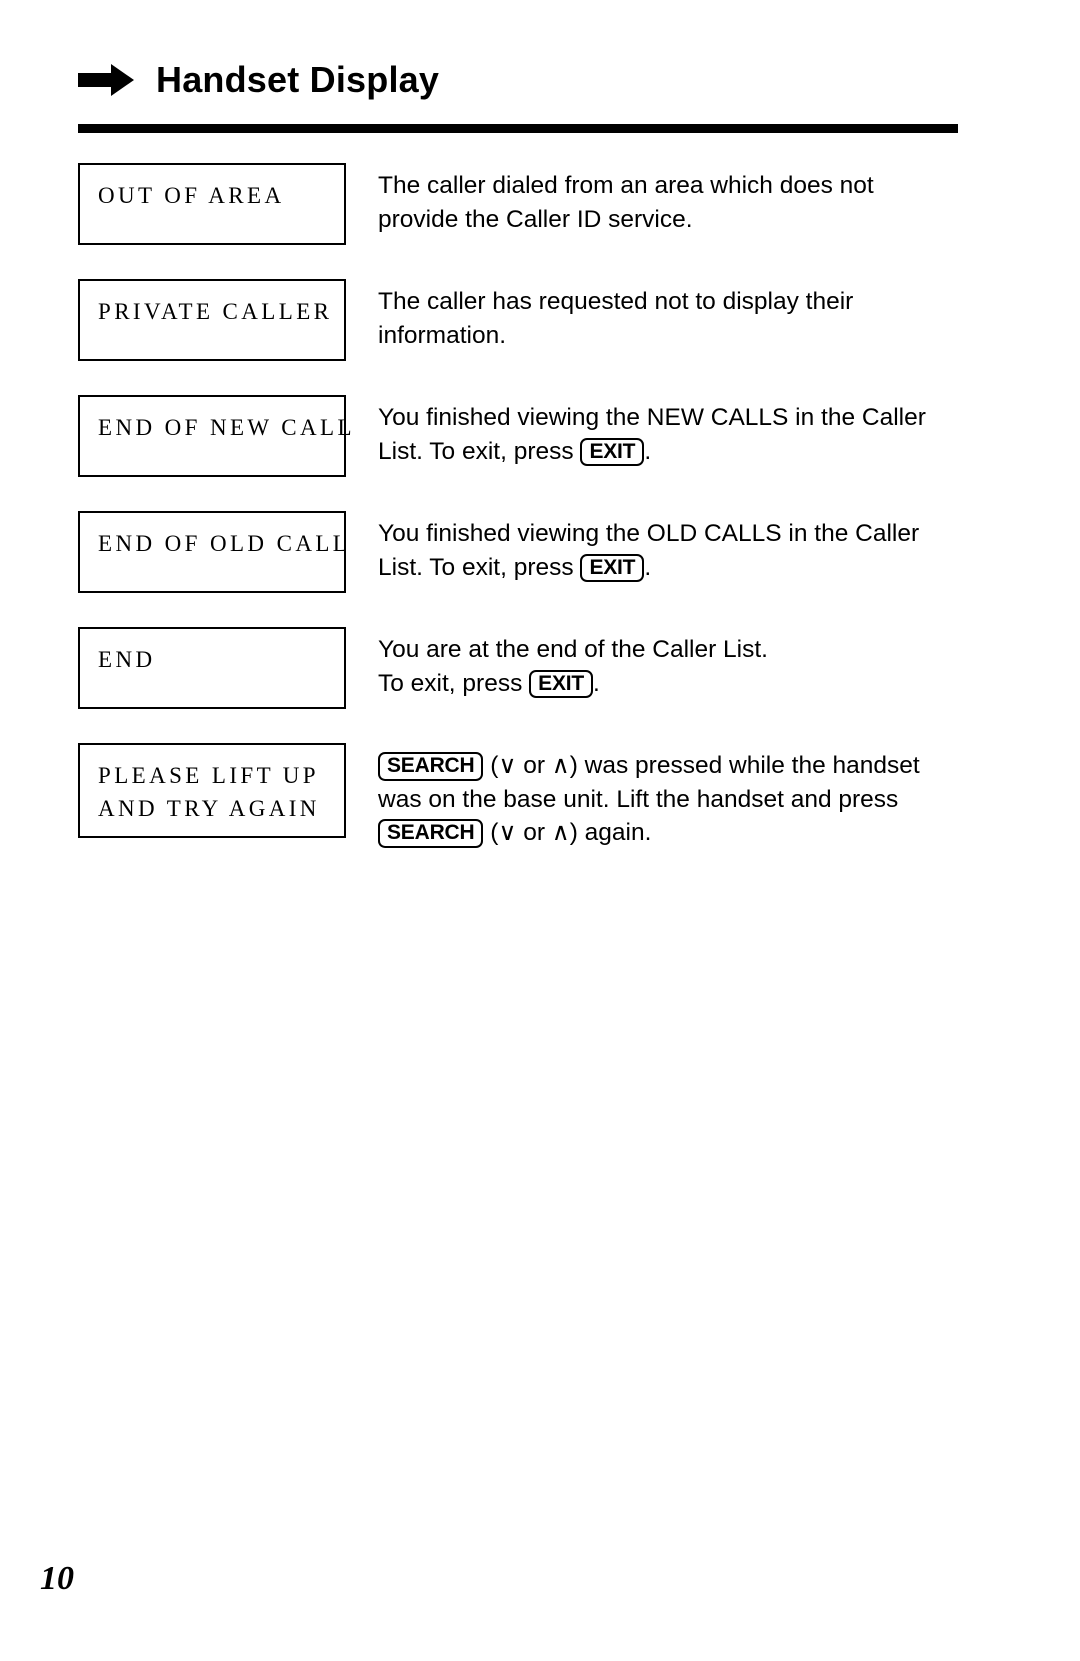  What do you see at coordinates (106, 80) in the screenshot?
I see `right-arrow-icon` at bounding box center [106, 80].